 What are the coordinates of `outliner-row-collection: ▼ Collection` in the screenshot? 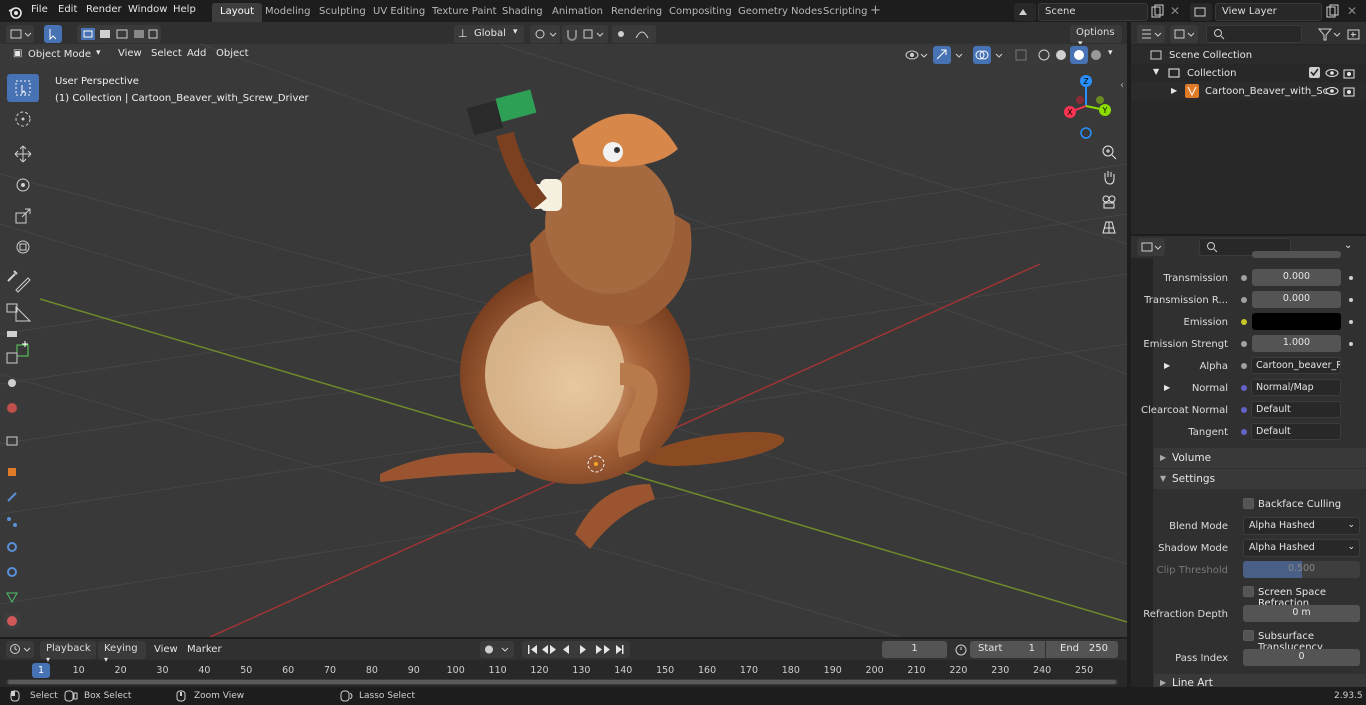 It's located at (1248, 73).